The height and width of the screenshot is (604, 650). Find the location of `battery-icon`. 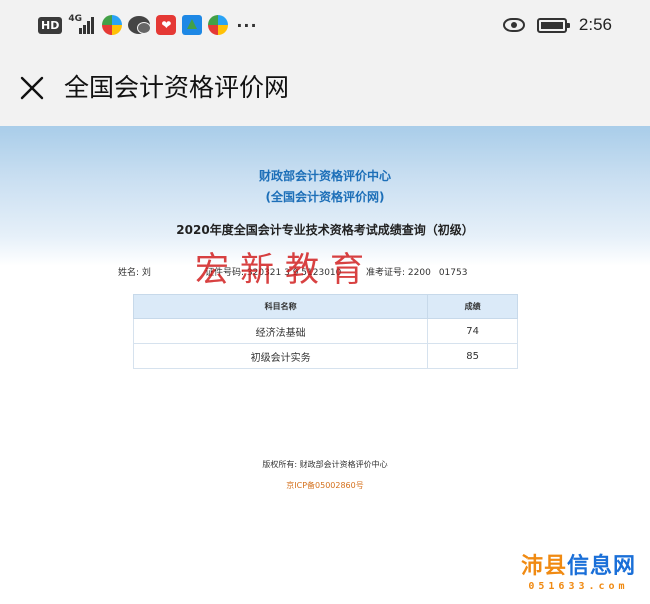

battery-icon is located at coordinates (553, 25).